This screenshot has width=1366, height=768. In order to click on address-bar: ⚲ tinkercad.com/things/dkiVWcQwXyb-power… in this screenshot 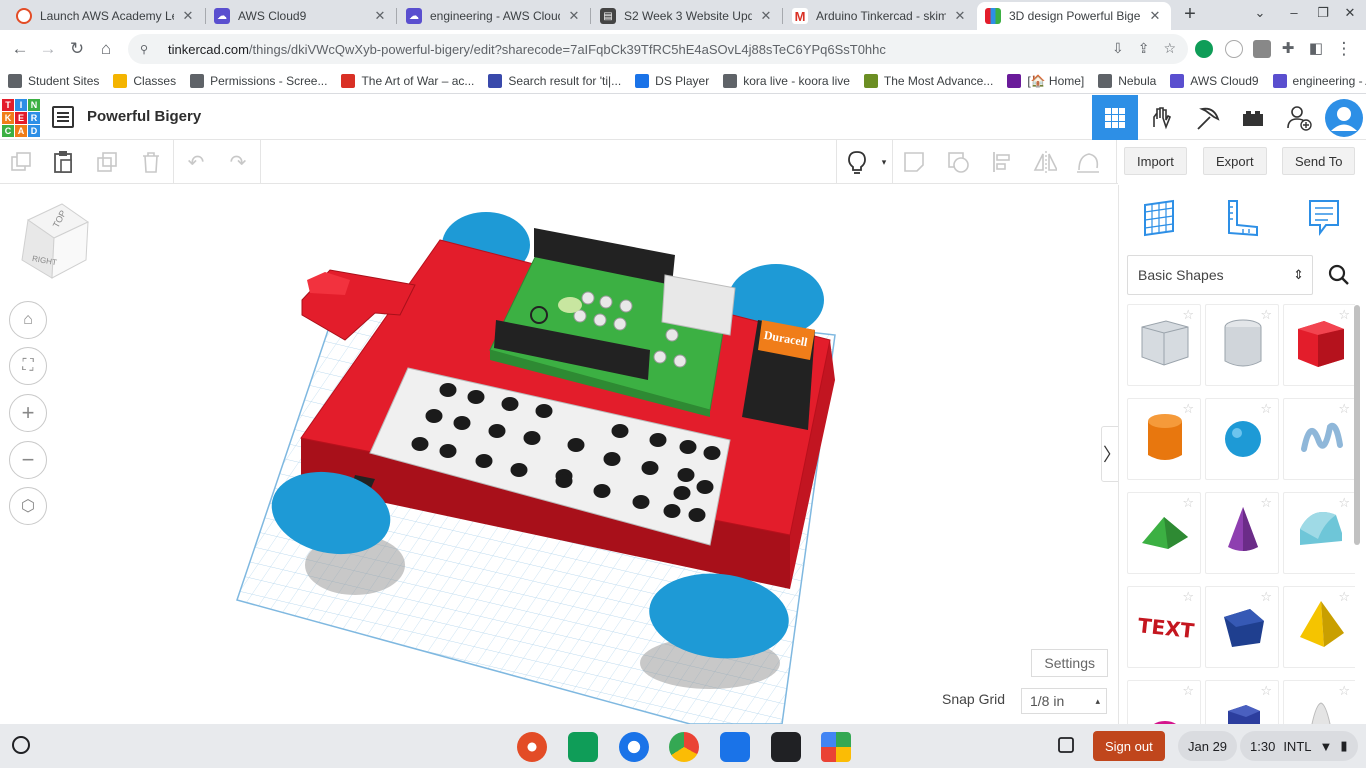, I will do `click(658, 49)`.